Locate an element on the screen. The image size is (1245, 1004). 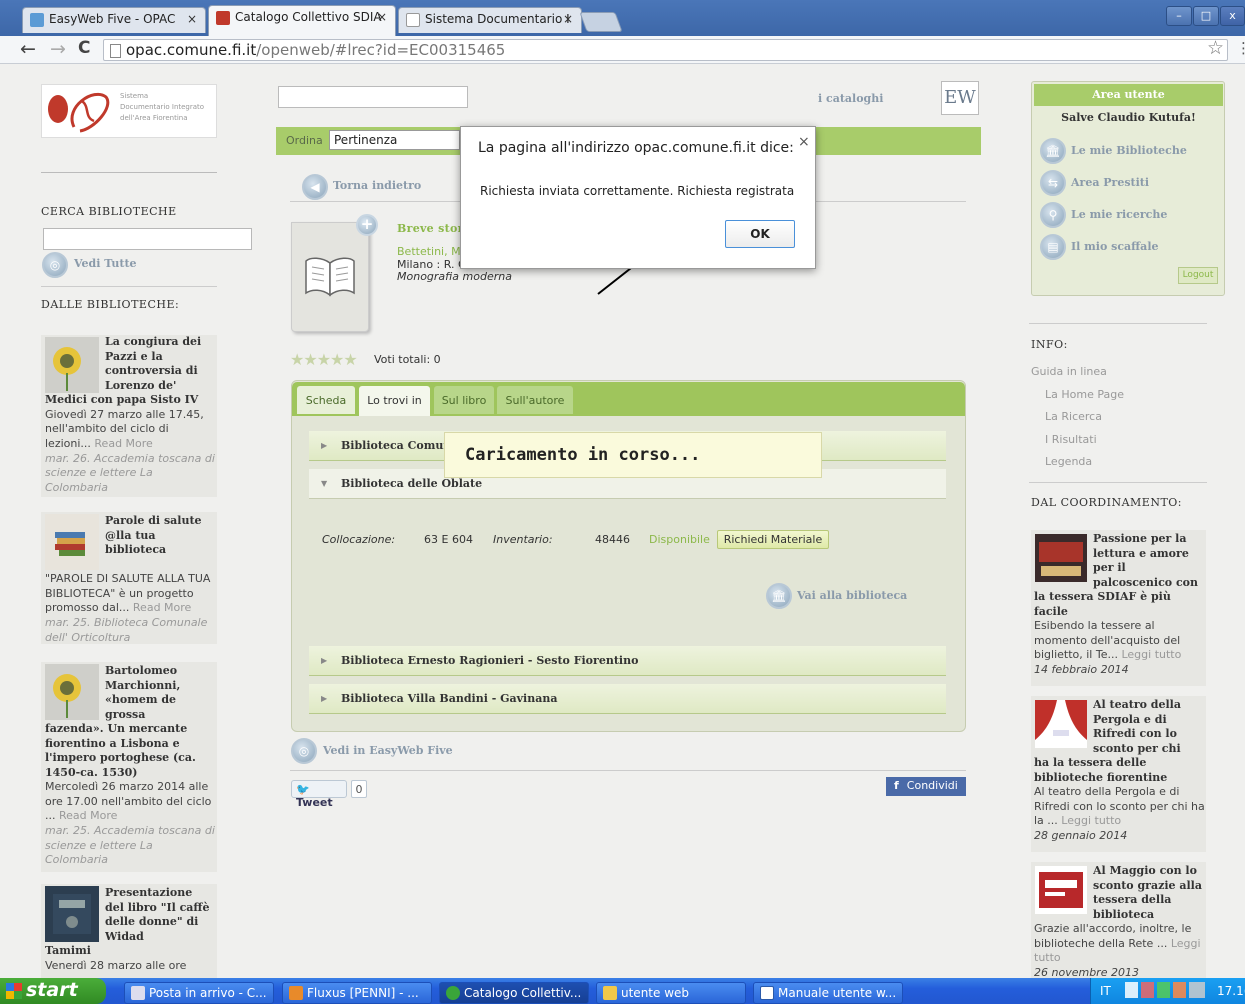
menu-le-mie-ricerche: Le mie ricerche is located at coordinates (1119, 214).